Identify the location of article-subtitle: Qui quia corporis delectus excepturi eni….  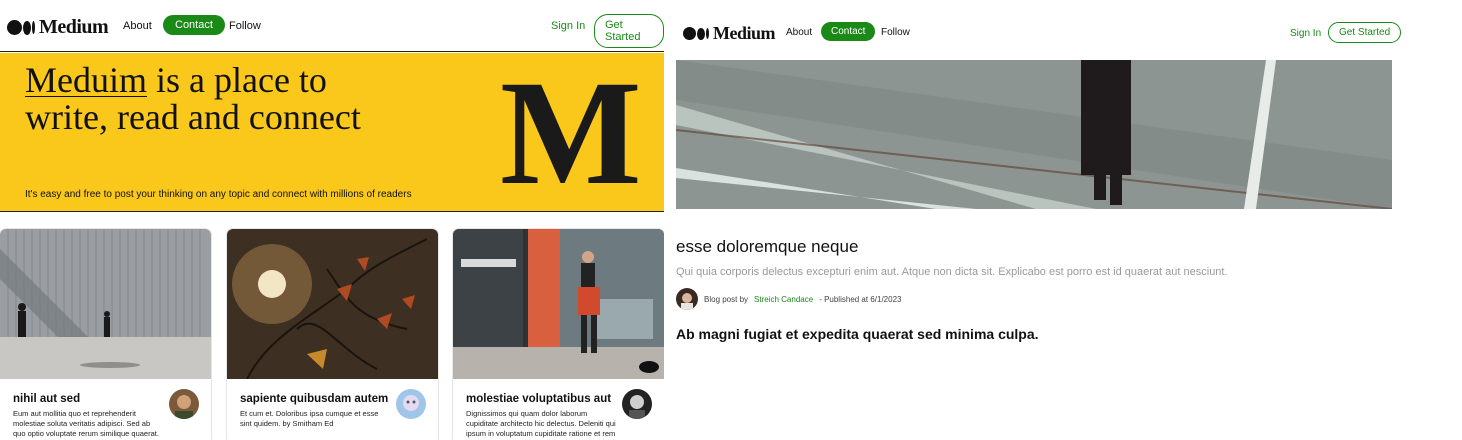
(952, 272).